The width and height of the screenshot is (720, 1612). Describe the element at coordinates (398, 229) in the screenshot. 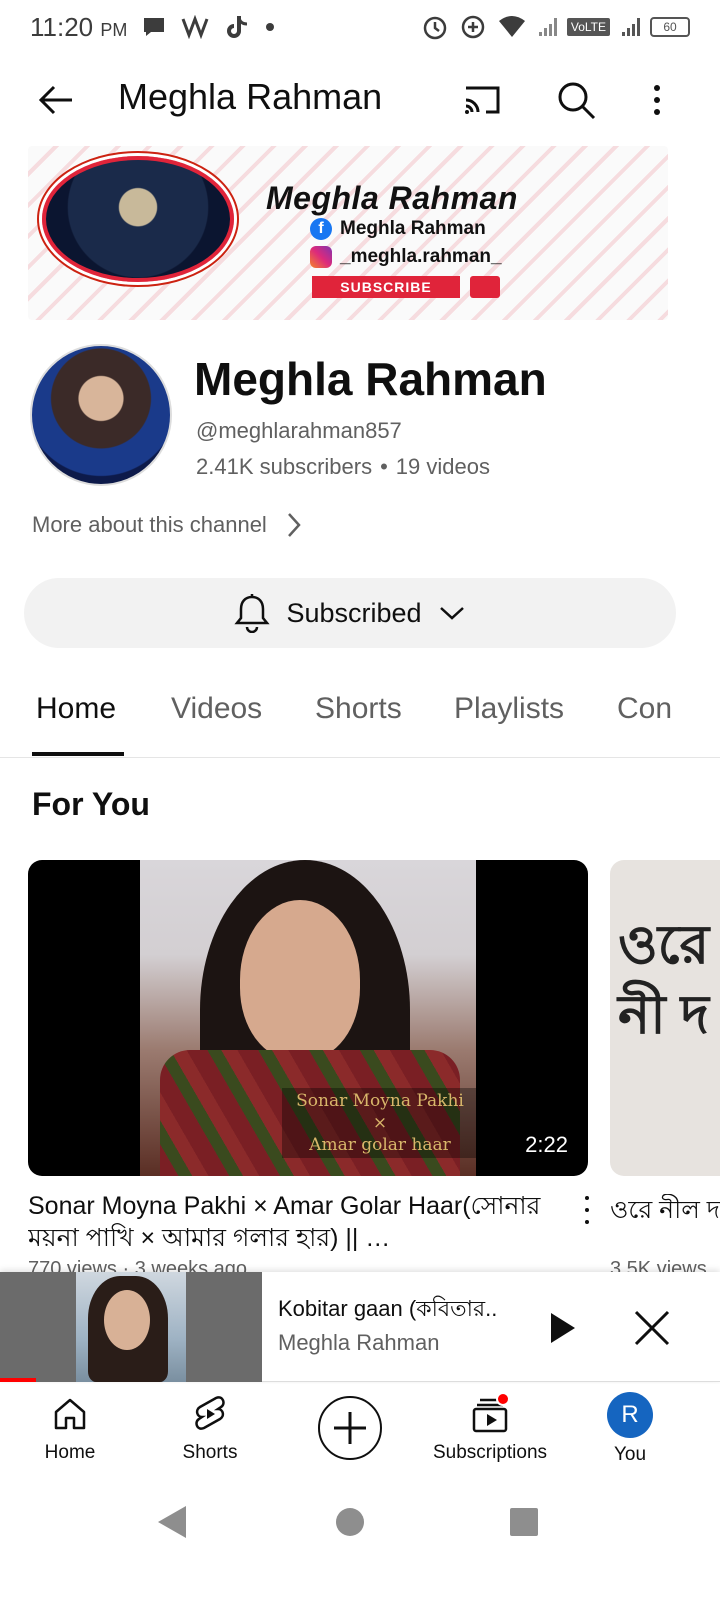

I see `banner-facebook: f Meghla Rahman` at that location.